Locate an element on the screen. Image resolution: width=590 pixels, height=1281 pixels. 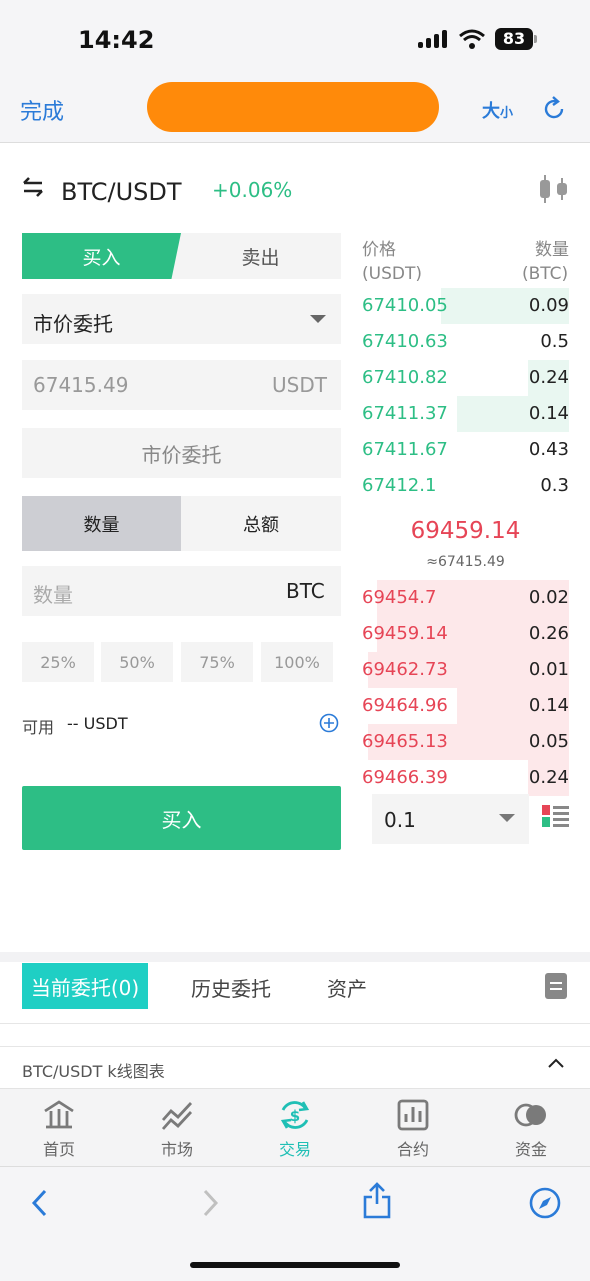
bid-qty: 0.5 is located at coordinates (554, 341).